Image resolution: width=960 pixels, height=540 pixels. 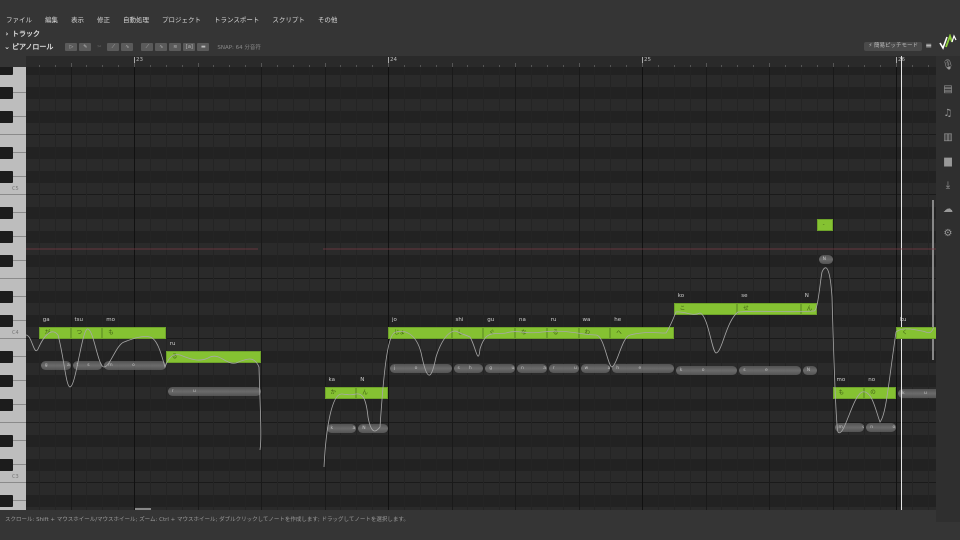 I want to click on gear-icon: ⚙, so click(x=948, y=235).